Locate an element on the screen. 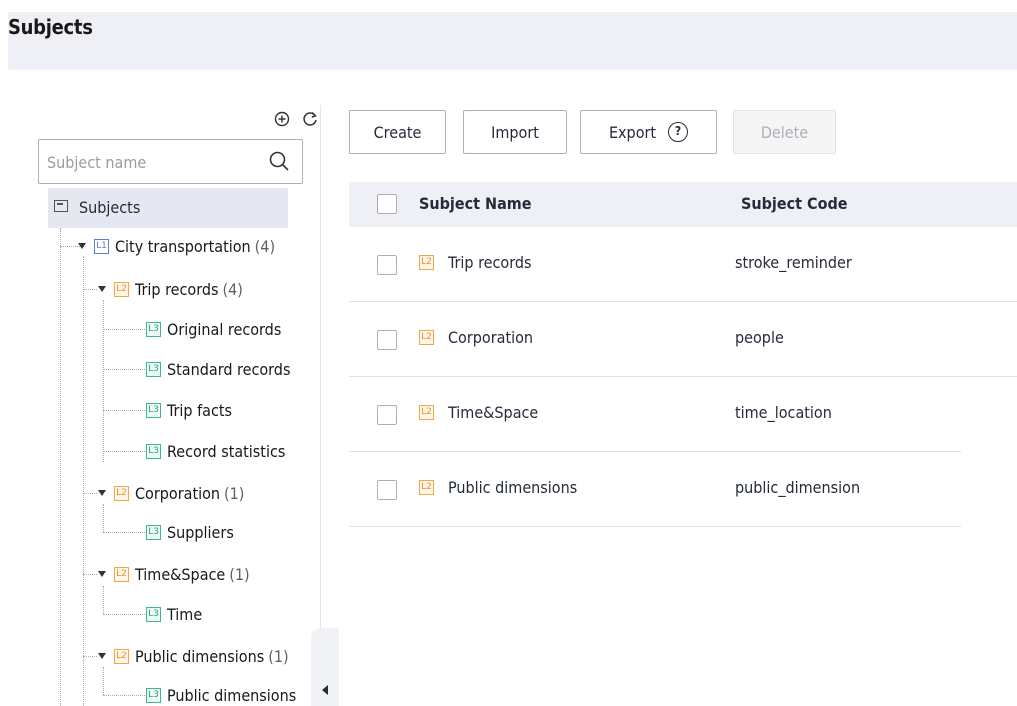 The height and width of the screenshot is (706, 1017). subject-search-input is located at coordinates (152, 162).